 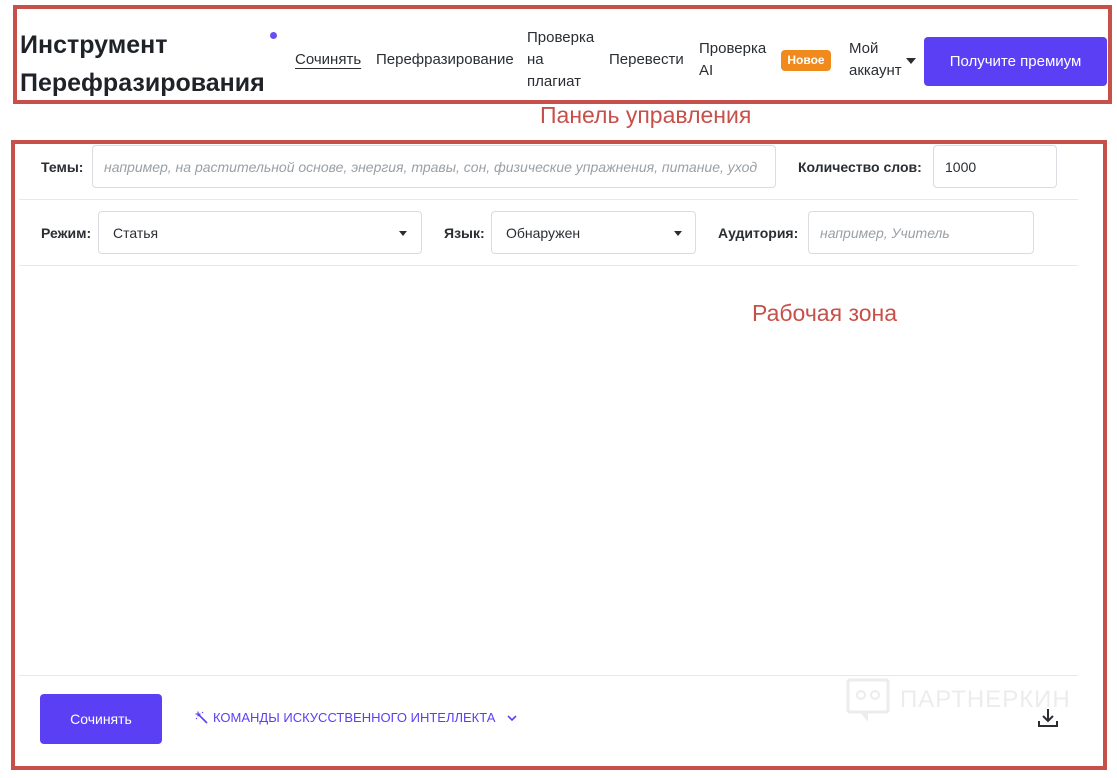 I want to click on logo-line1: Инструмент, so click(x=94, y=45).